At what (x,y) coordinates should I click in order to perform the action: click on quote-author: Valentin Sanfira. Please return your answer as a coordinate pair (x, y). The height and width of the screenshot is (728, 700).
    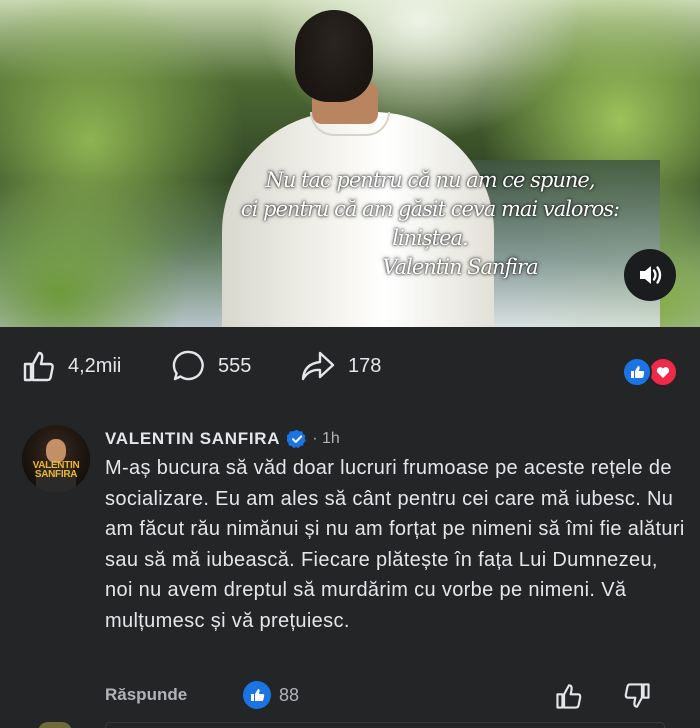
    Looking at the image, I should click on (460, 267).